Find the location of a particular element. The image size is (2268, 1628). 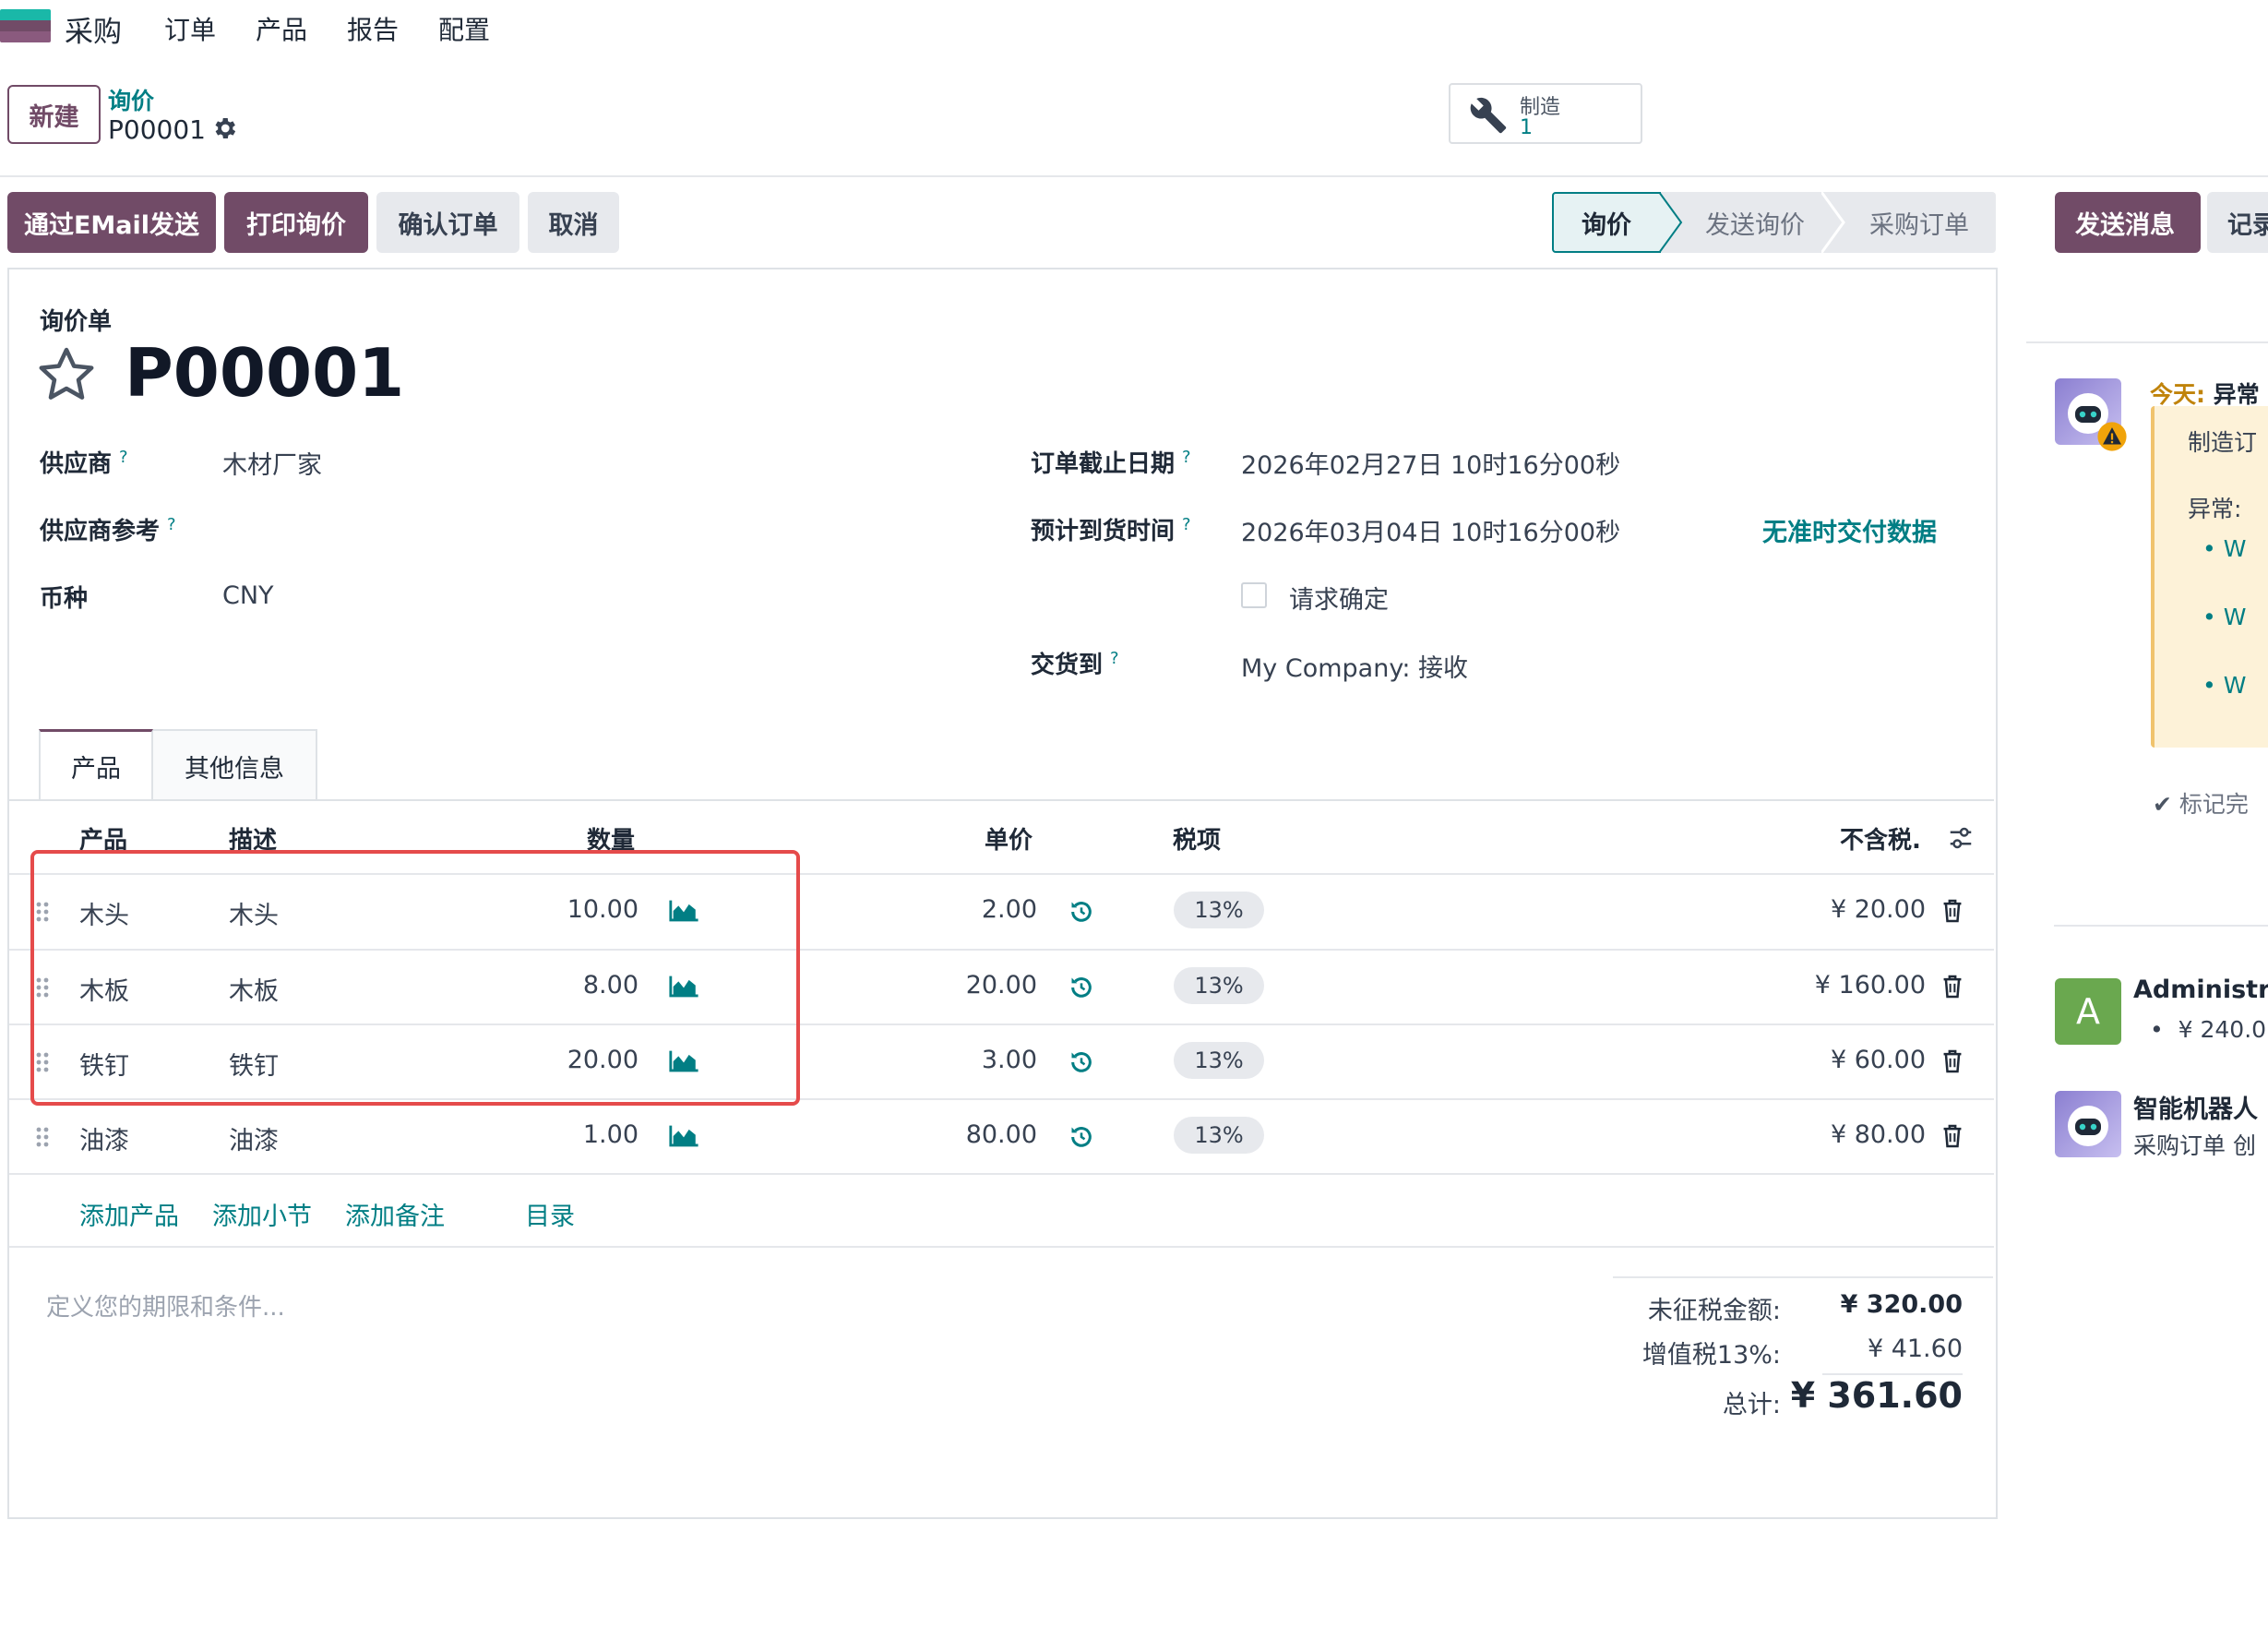

menu-reports: 报告 is located at coordinates (373, 28).